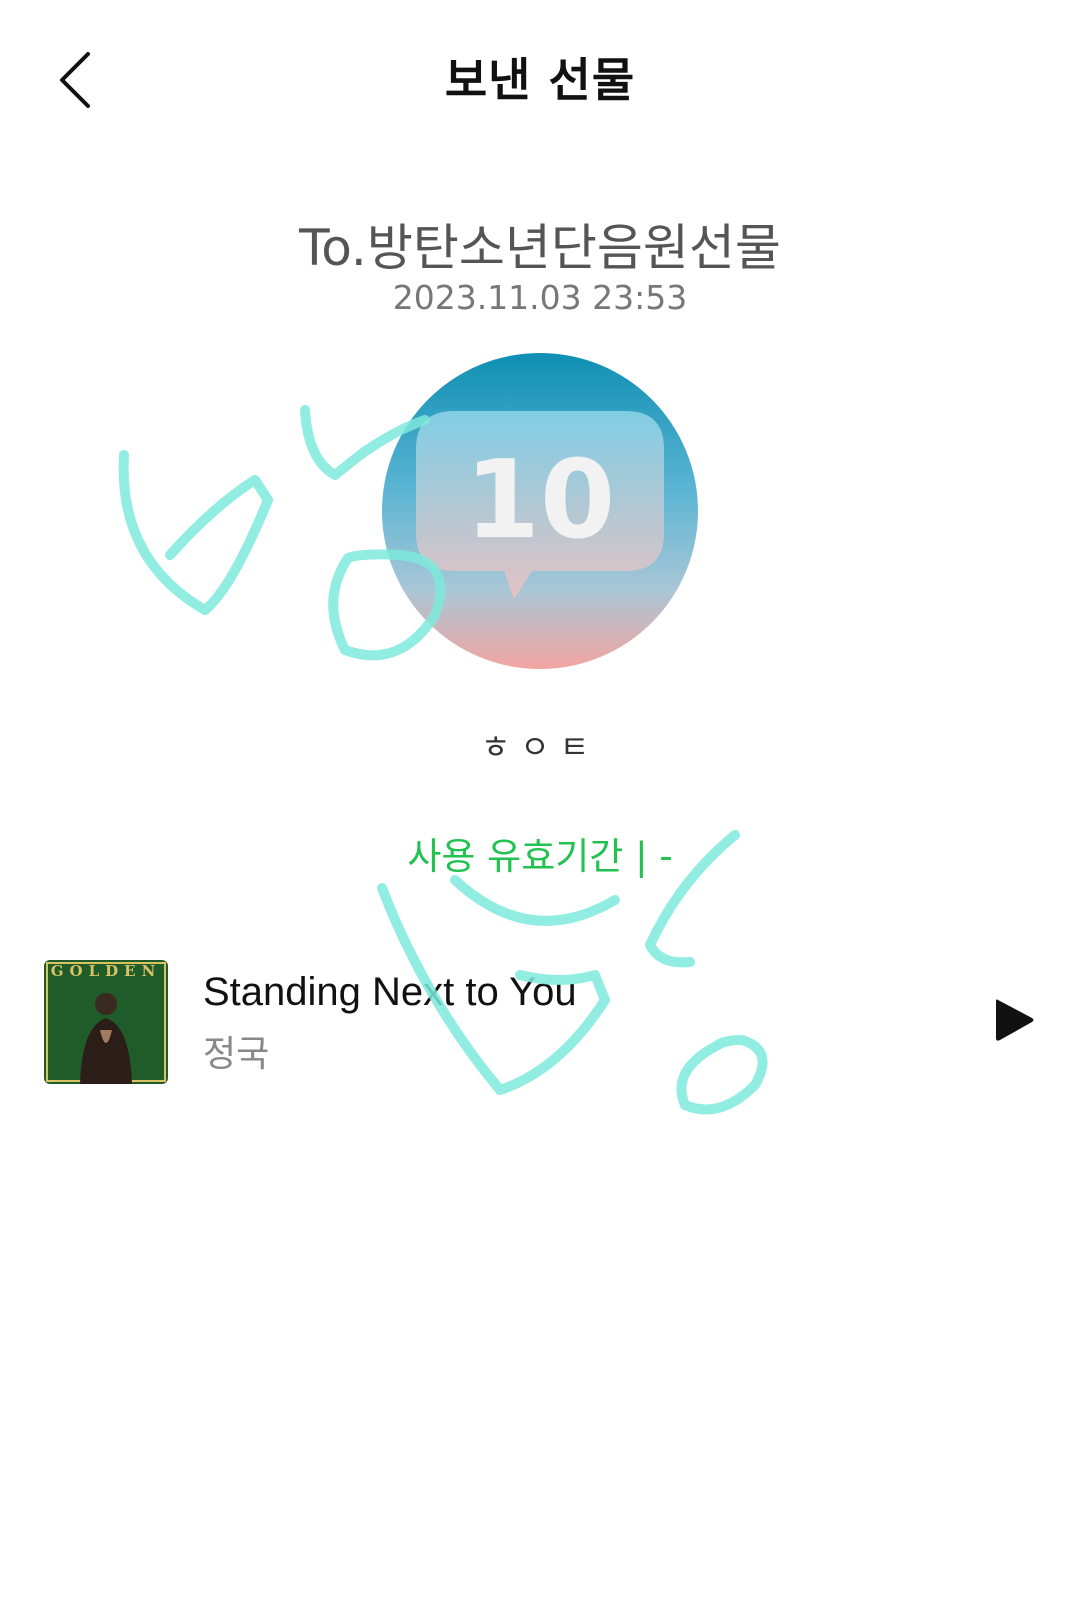  Describe the element at coordinates (540, 500) in the screenshot. I see `gift-image-label: 10` at that location.